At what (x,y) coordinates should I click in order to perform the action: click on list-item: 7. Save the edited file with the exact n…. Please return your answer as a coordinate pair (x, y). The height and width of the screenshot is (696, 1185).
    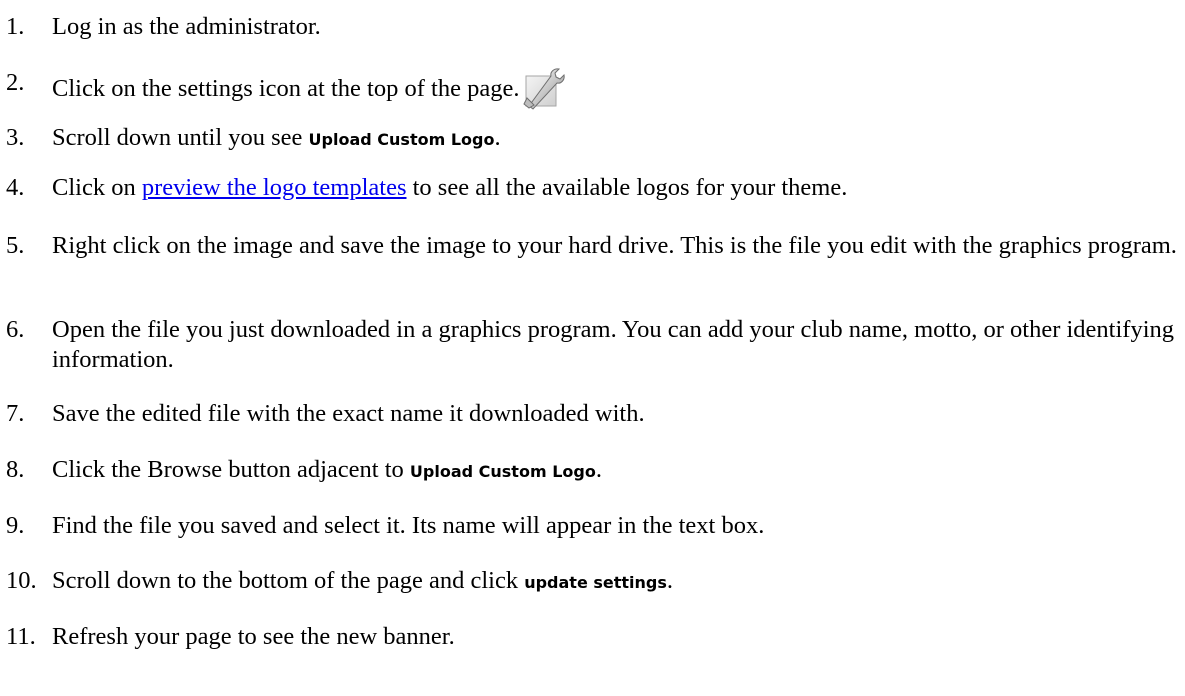
    Looking at the image, I should click on (593, 414).